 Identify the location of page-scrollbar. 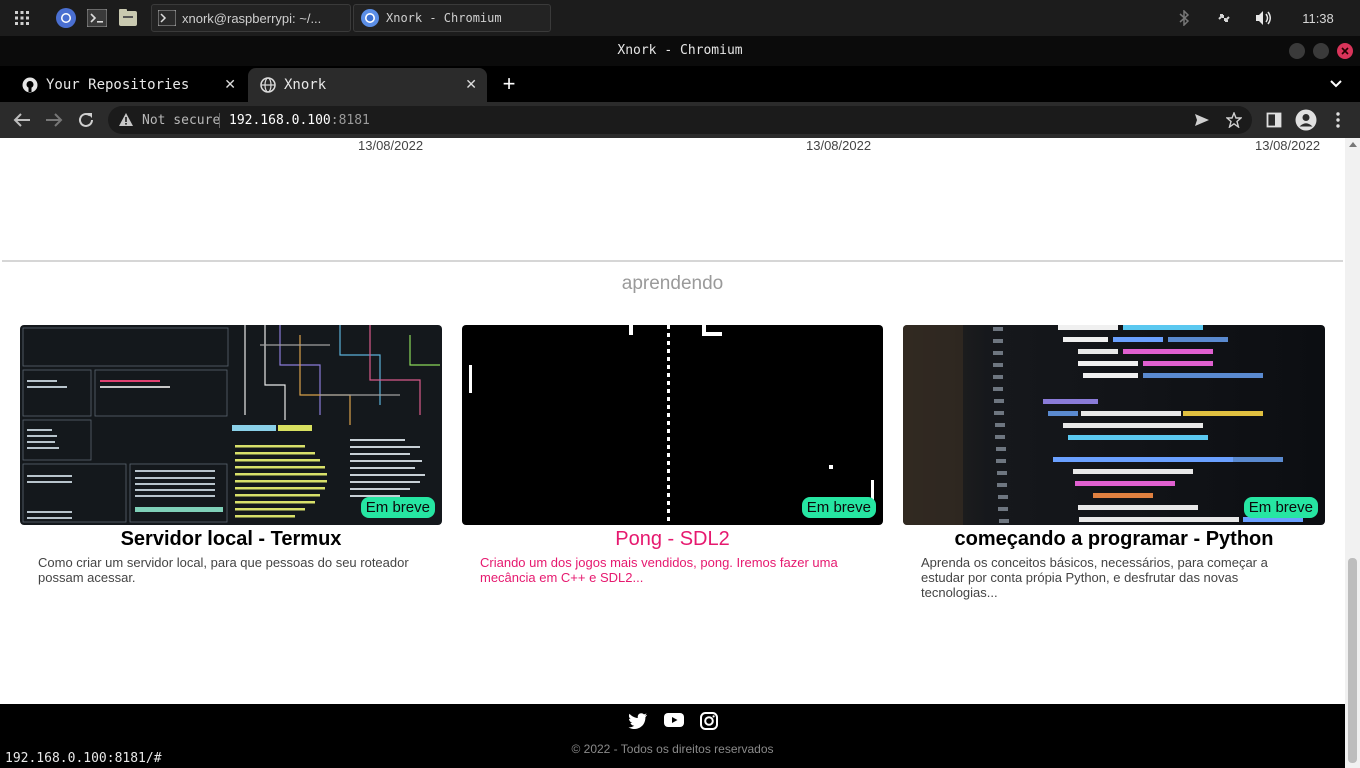
(1352, 453).